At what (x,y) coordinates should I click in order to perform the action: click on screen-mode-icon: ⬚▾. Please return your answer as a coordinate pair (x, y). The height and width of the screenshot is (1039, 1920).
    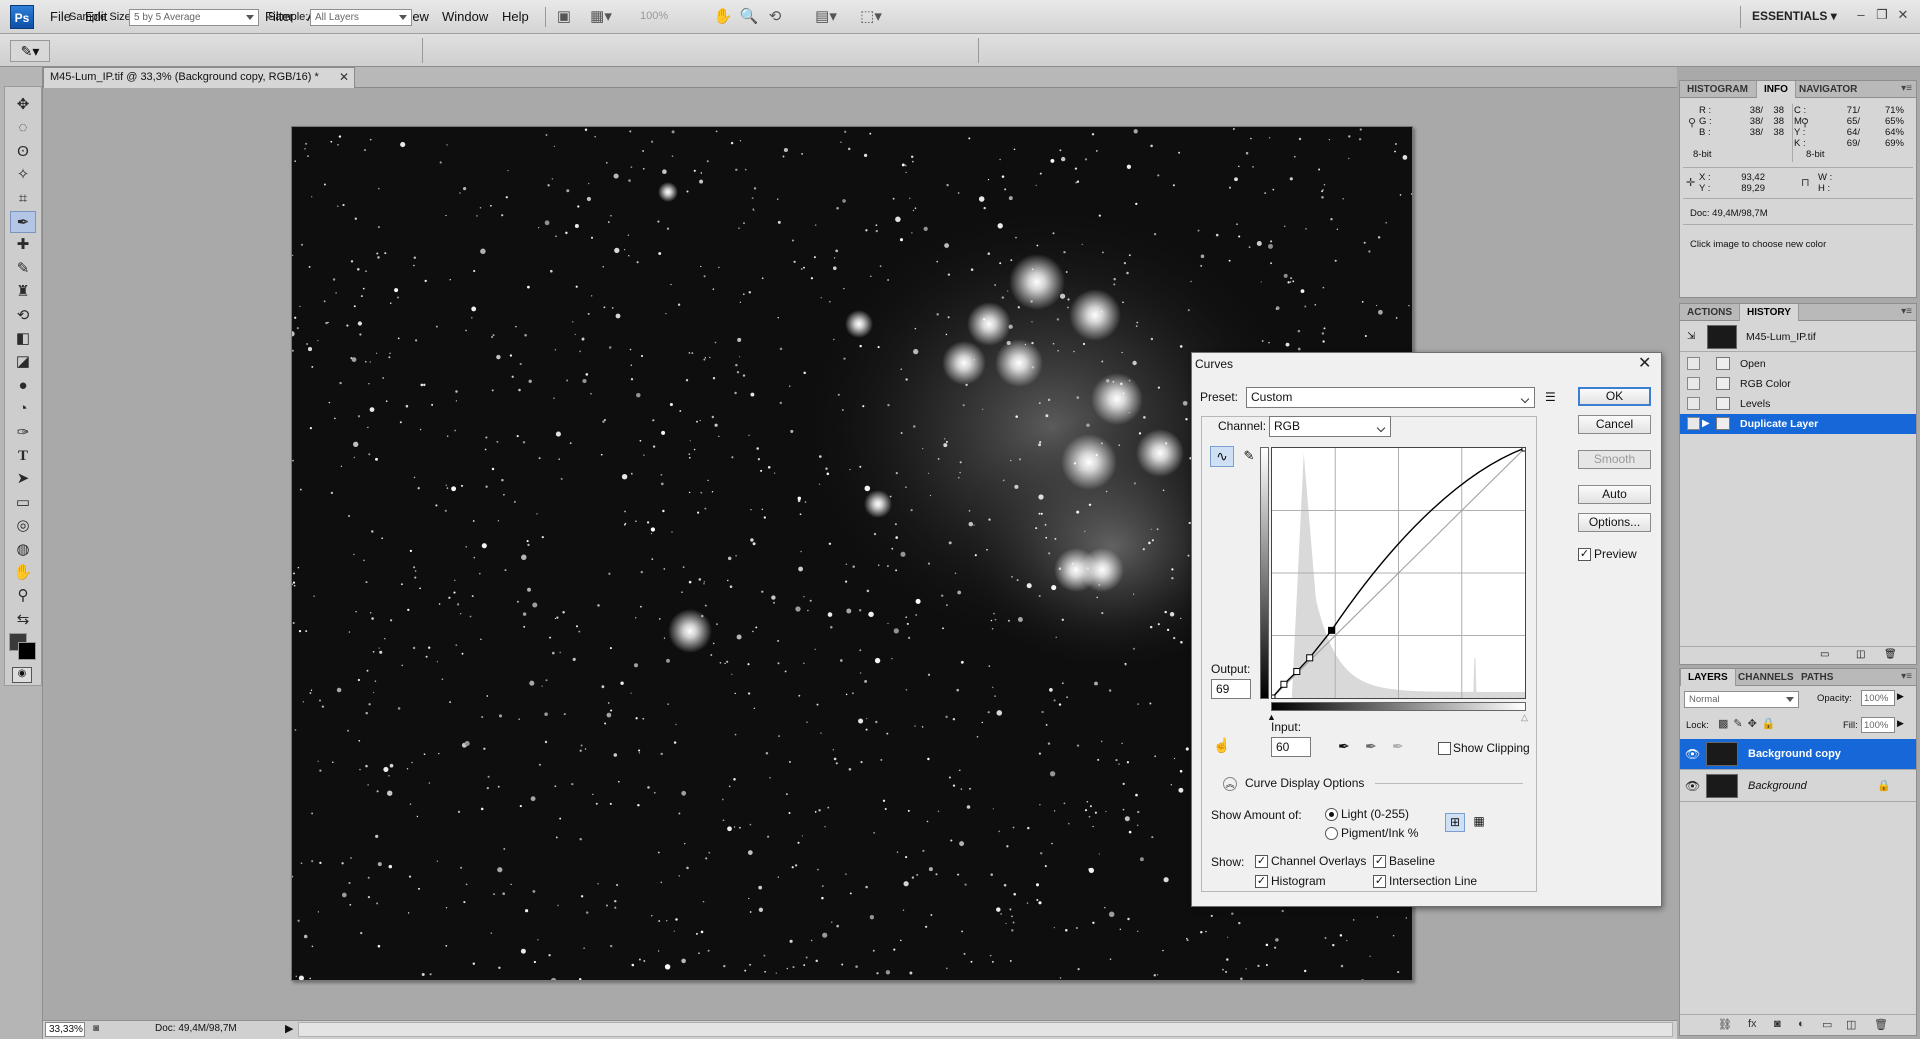
    Looking at the image, I should click on (871, 17).